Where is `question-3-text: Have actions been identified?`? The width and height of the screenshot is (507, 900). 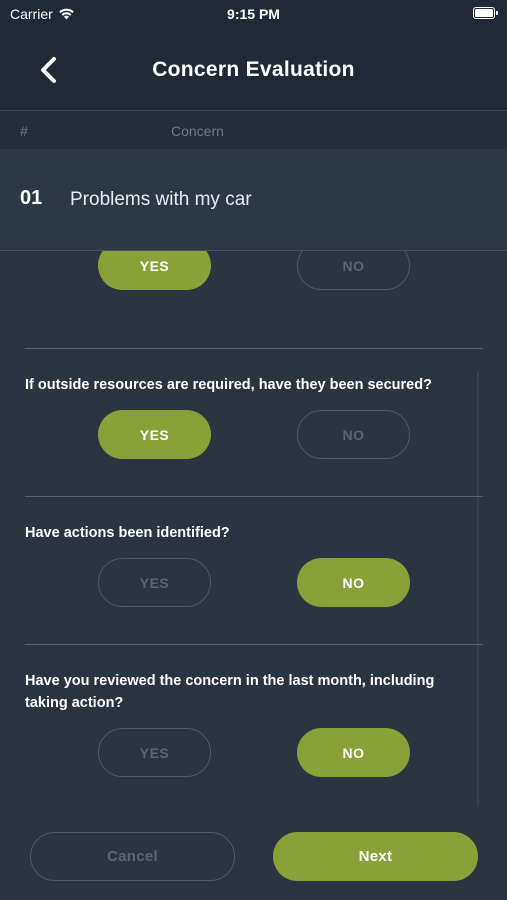 question-3-text: Have actions been identified? is located at coordinates (127, 533).